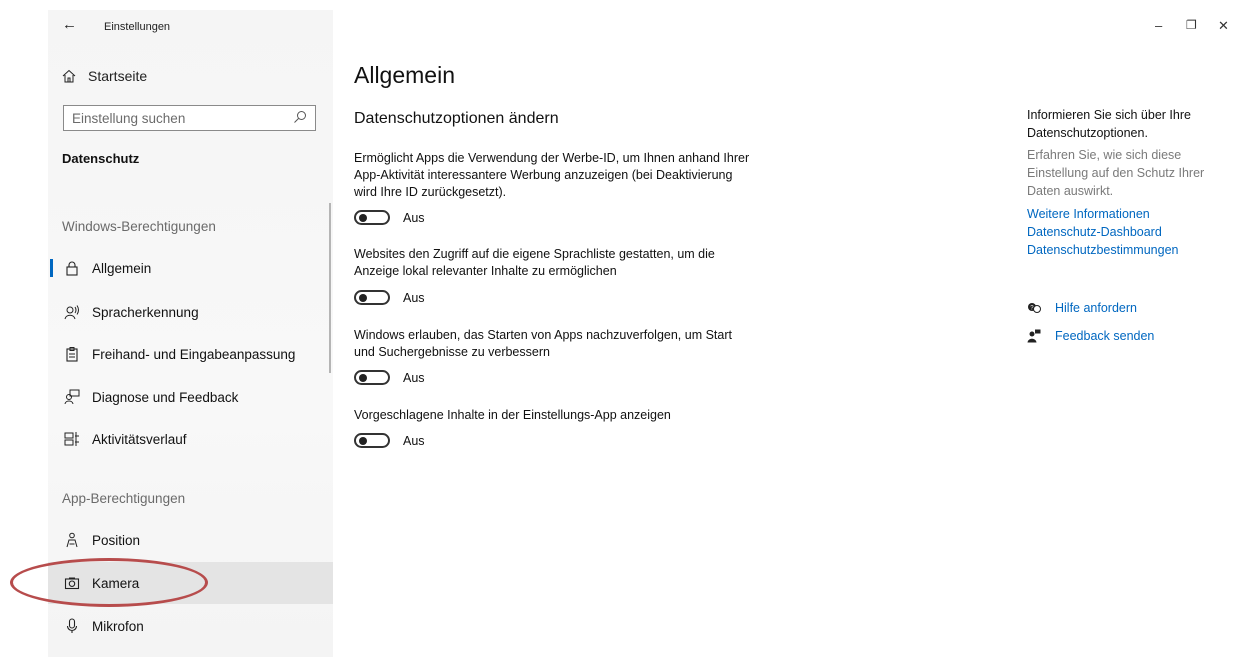 This screenshot has width=1249, height=657. I want to click on sidebar-item-mikrofon: Mikrofon, so click(190, 626).